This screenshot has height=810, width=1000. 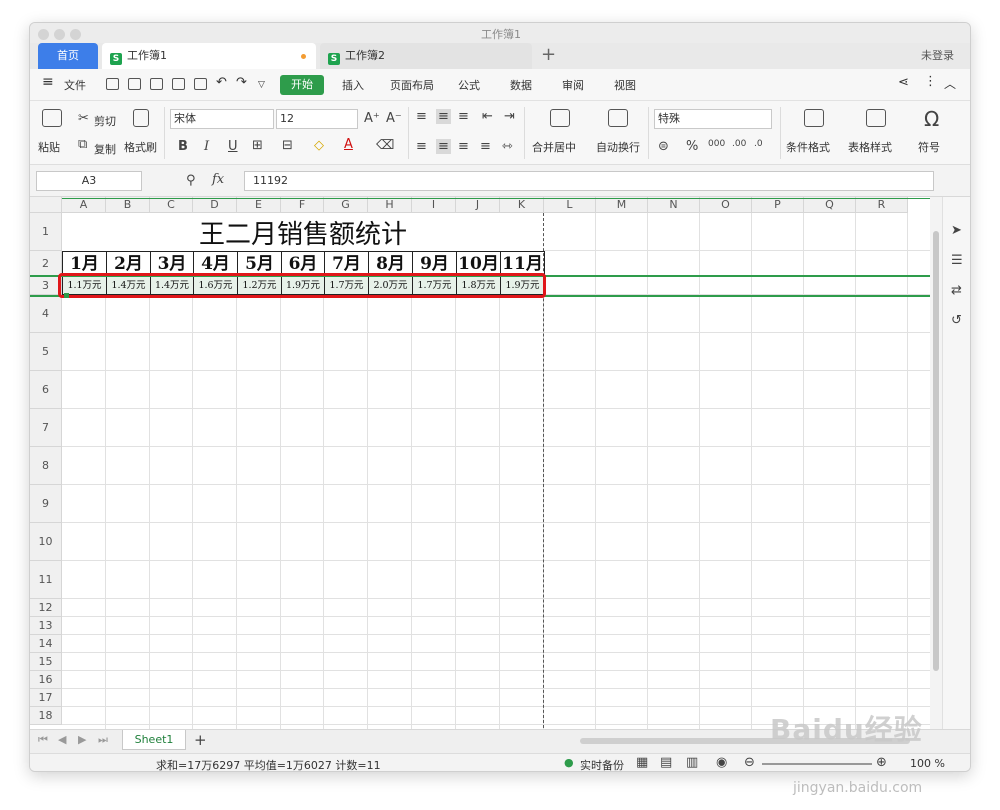 What do you see at coordinates (62, 739) in the screenshot?
I see `prev-sheet-icon: ◀` at bounding box center [62, 739].